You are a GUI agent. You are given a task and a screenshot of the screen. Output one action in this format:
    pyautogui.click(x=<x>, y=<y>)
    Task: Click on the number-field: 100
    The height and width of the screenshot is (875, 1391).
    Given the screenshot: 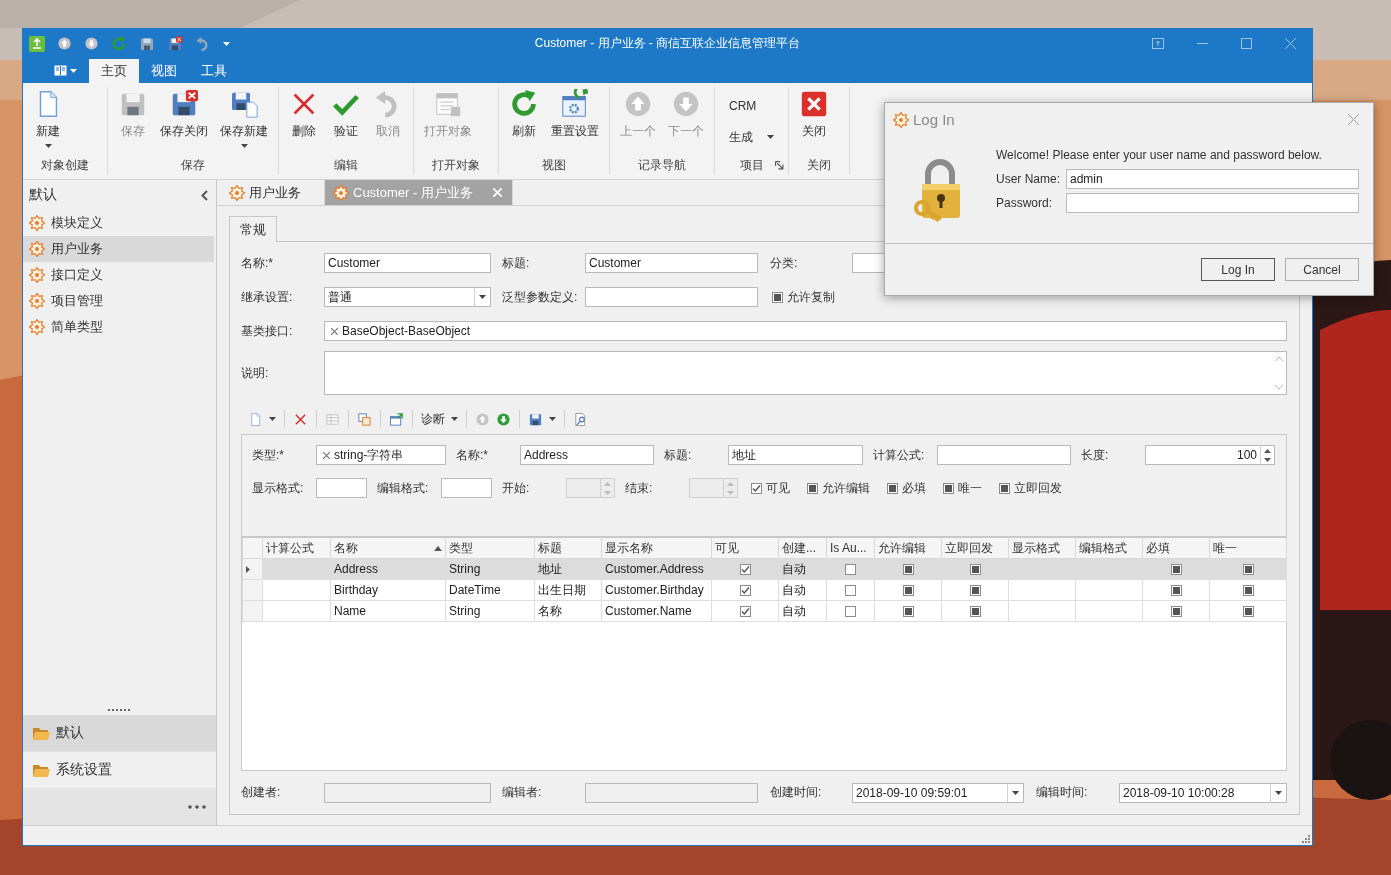 What is the action you would take?
    pyautogui.click(x=1210, y=455)
    